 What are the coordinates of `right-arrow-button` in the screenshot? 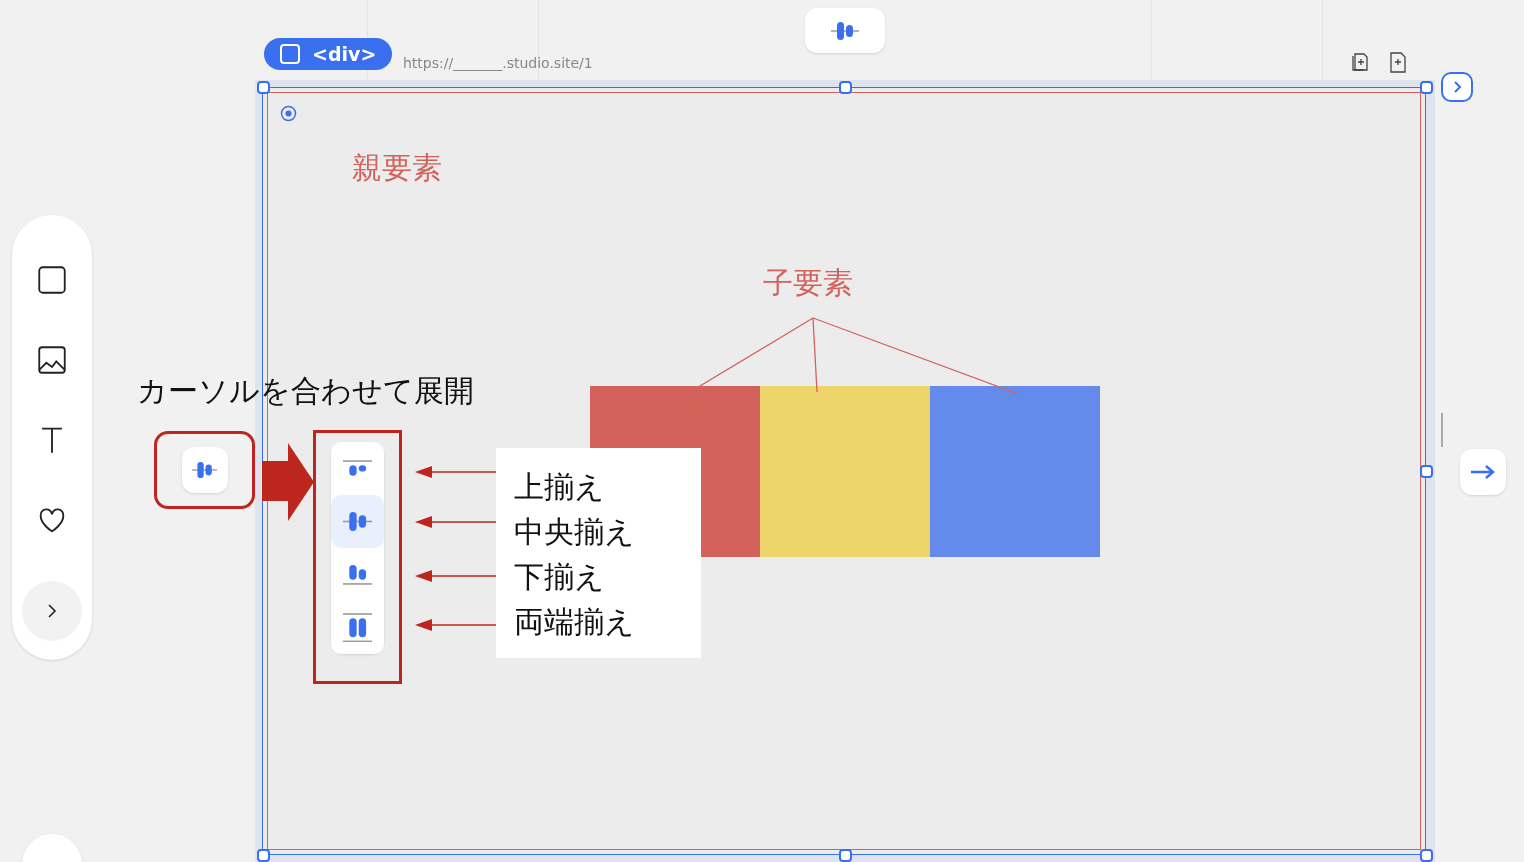 It's located at (1483, 472).